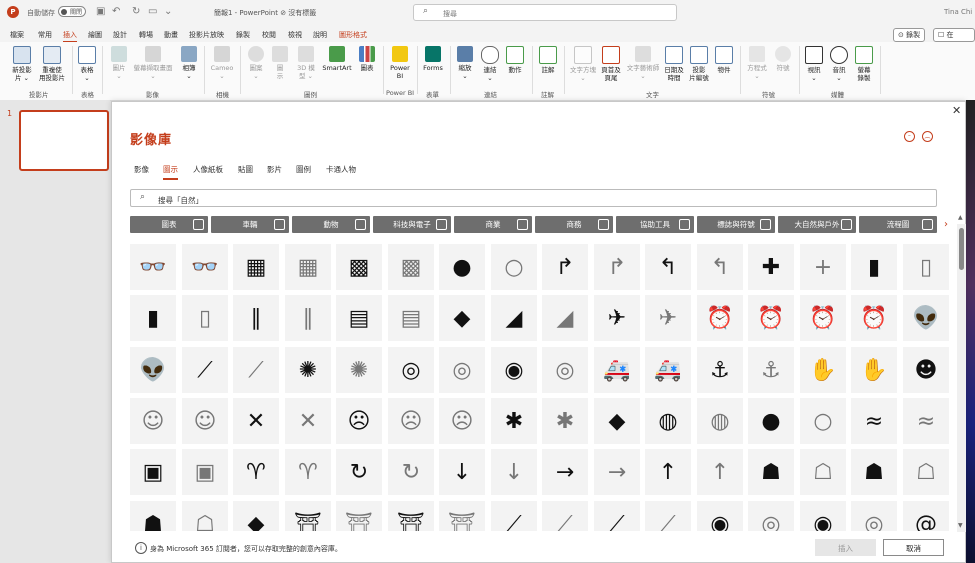  What do you see at coordinates (72, 11) in the screenshot?
I see `autosave-toggle: 關閉` at bounding box center [72, 11].